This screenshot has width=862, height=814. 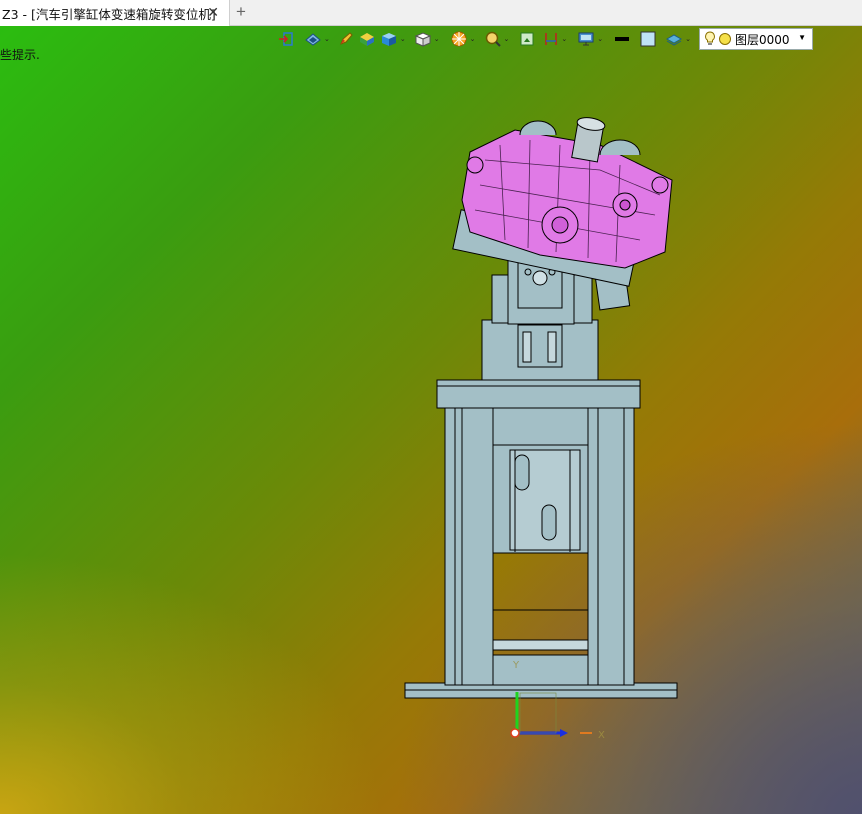 I want to click on layer-name: 图层0000, so click(x=762, y=39).